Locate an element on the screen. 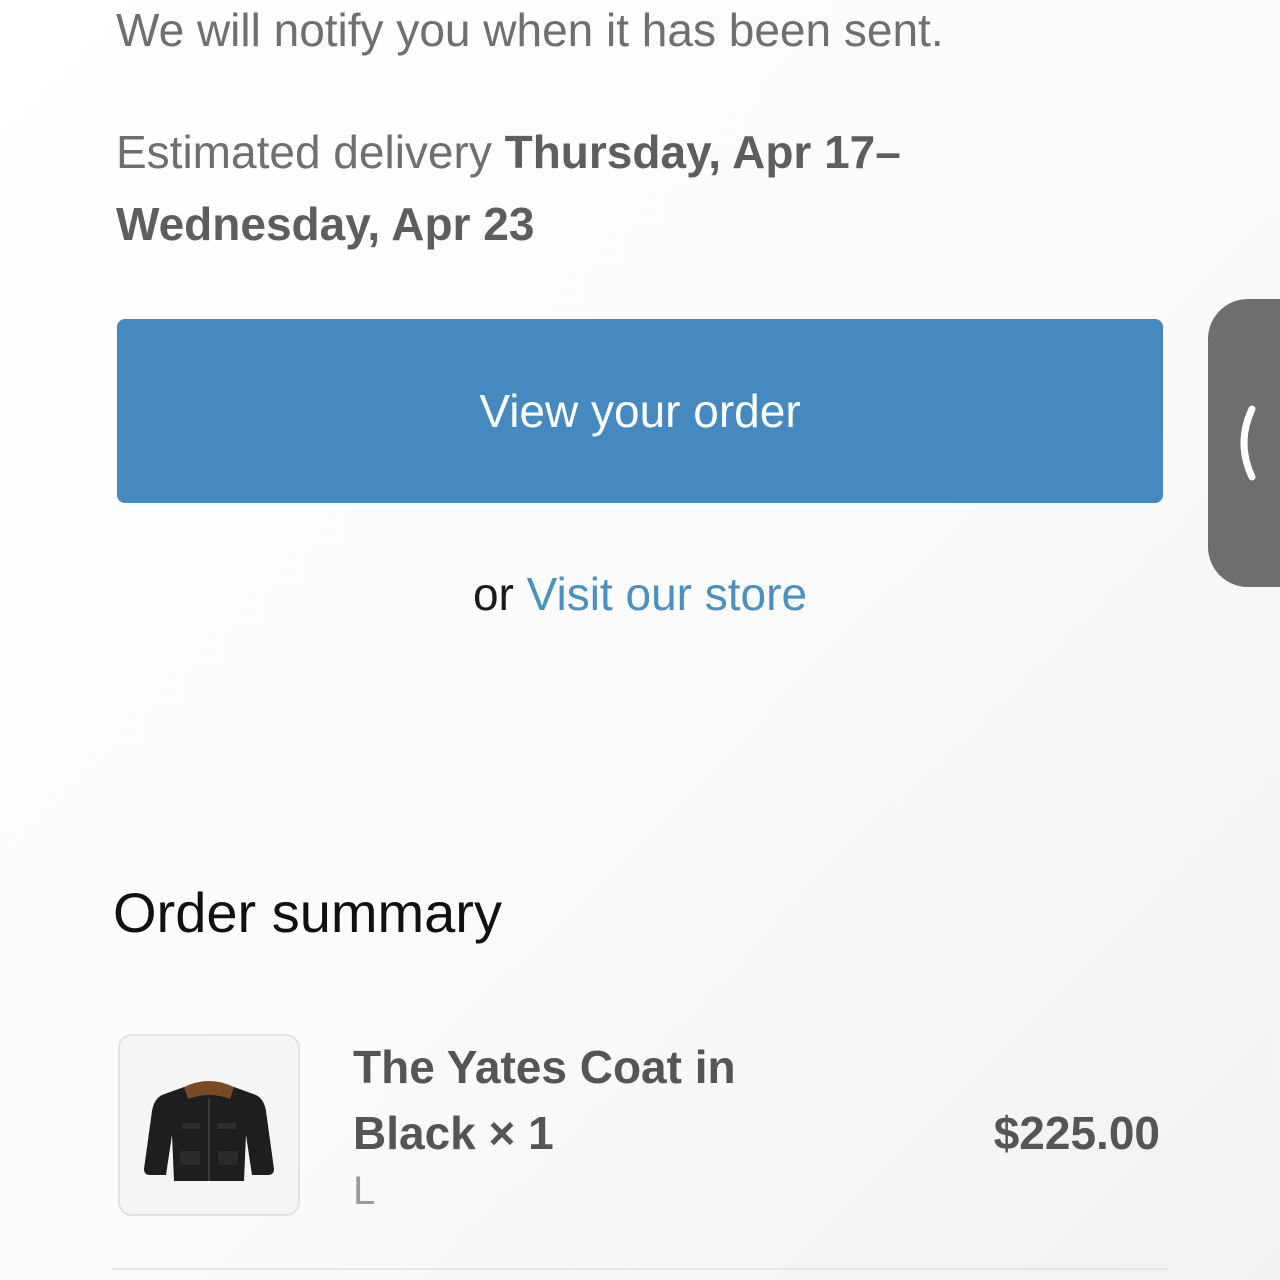  visit-store-line: or Visit our store is located at coordinates (640, 594).